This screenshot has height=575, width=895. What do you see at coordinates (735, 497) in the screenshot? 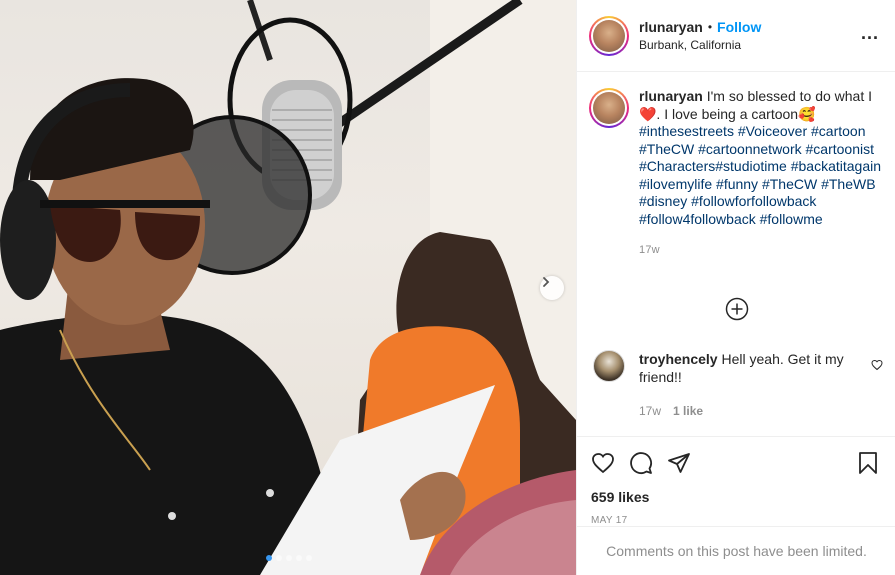
I see `likes-count: 659 likes` at bounding box center [735, 497].